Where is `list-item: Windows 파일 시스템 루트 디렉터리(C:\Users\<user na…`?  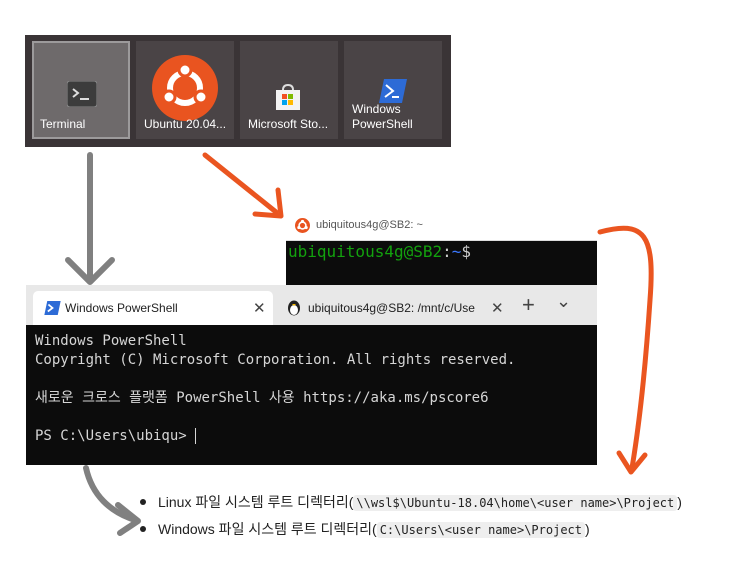 list-item: Windows 파일 시스템 루트 디렉터리(C:\Users\<user na… is located at coordinates (365, 529).